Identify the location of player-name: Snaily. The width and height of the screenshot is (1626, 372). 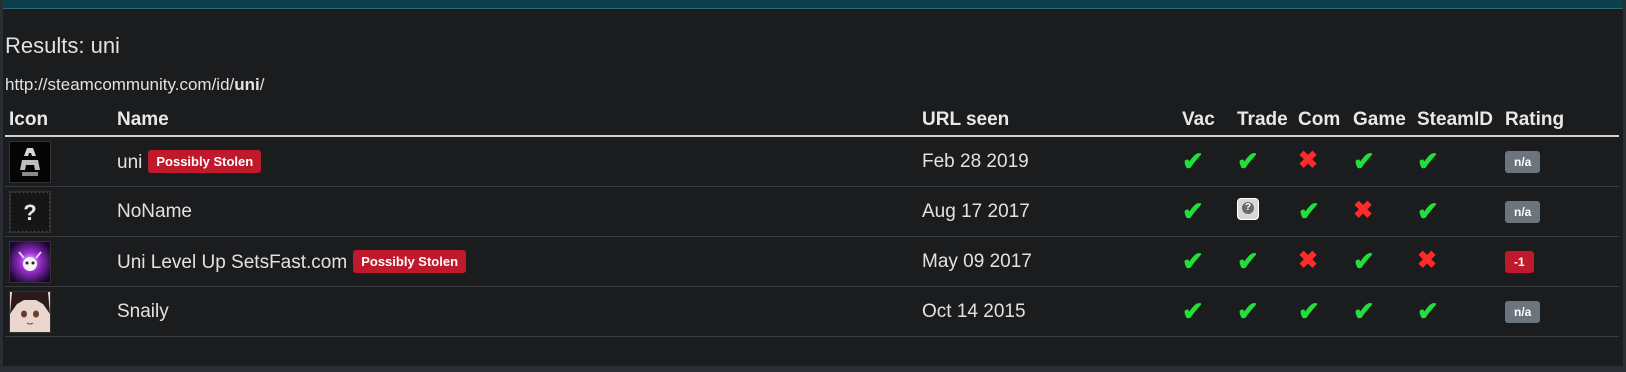
(143, 311).